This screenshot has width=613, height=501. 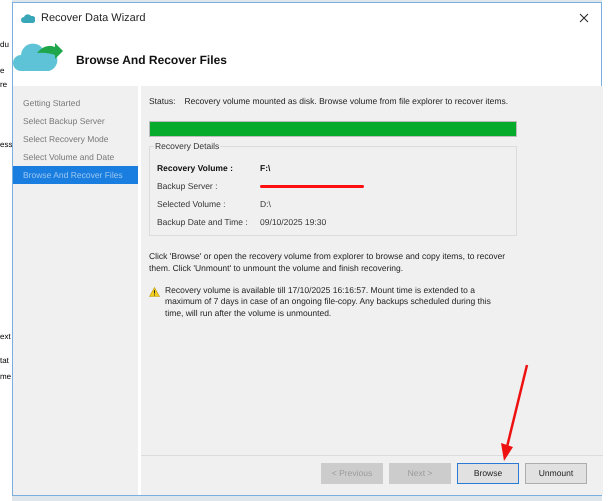 I want to click on close-icon, so click(x=584, y=18).